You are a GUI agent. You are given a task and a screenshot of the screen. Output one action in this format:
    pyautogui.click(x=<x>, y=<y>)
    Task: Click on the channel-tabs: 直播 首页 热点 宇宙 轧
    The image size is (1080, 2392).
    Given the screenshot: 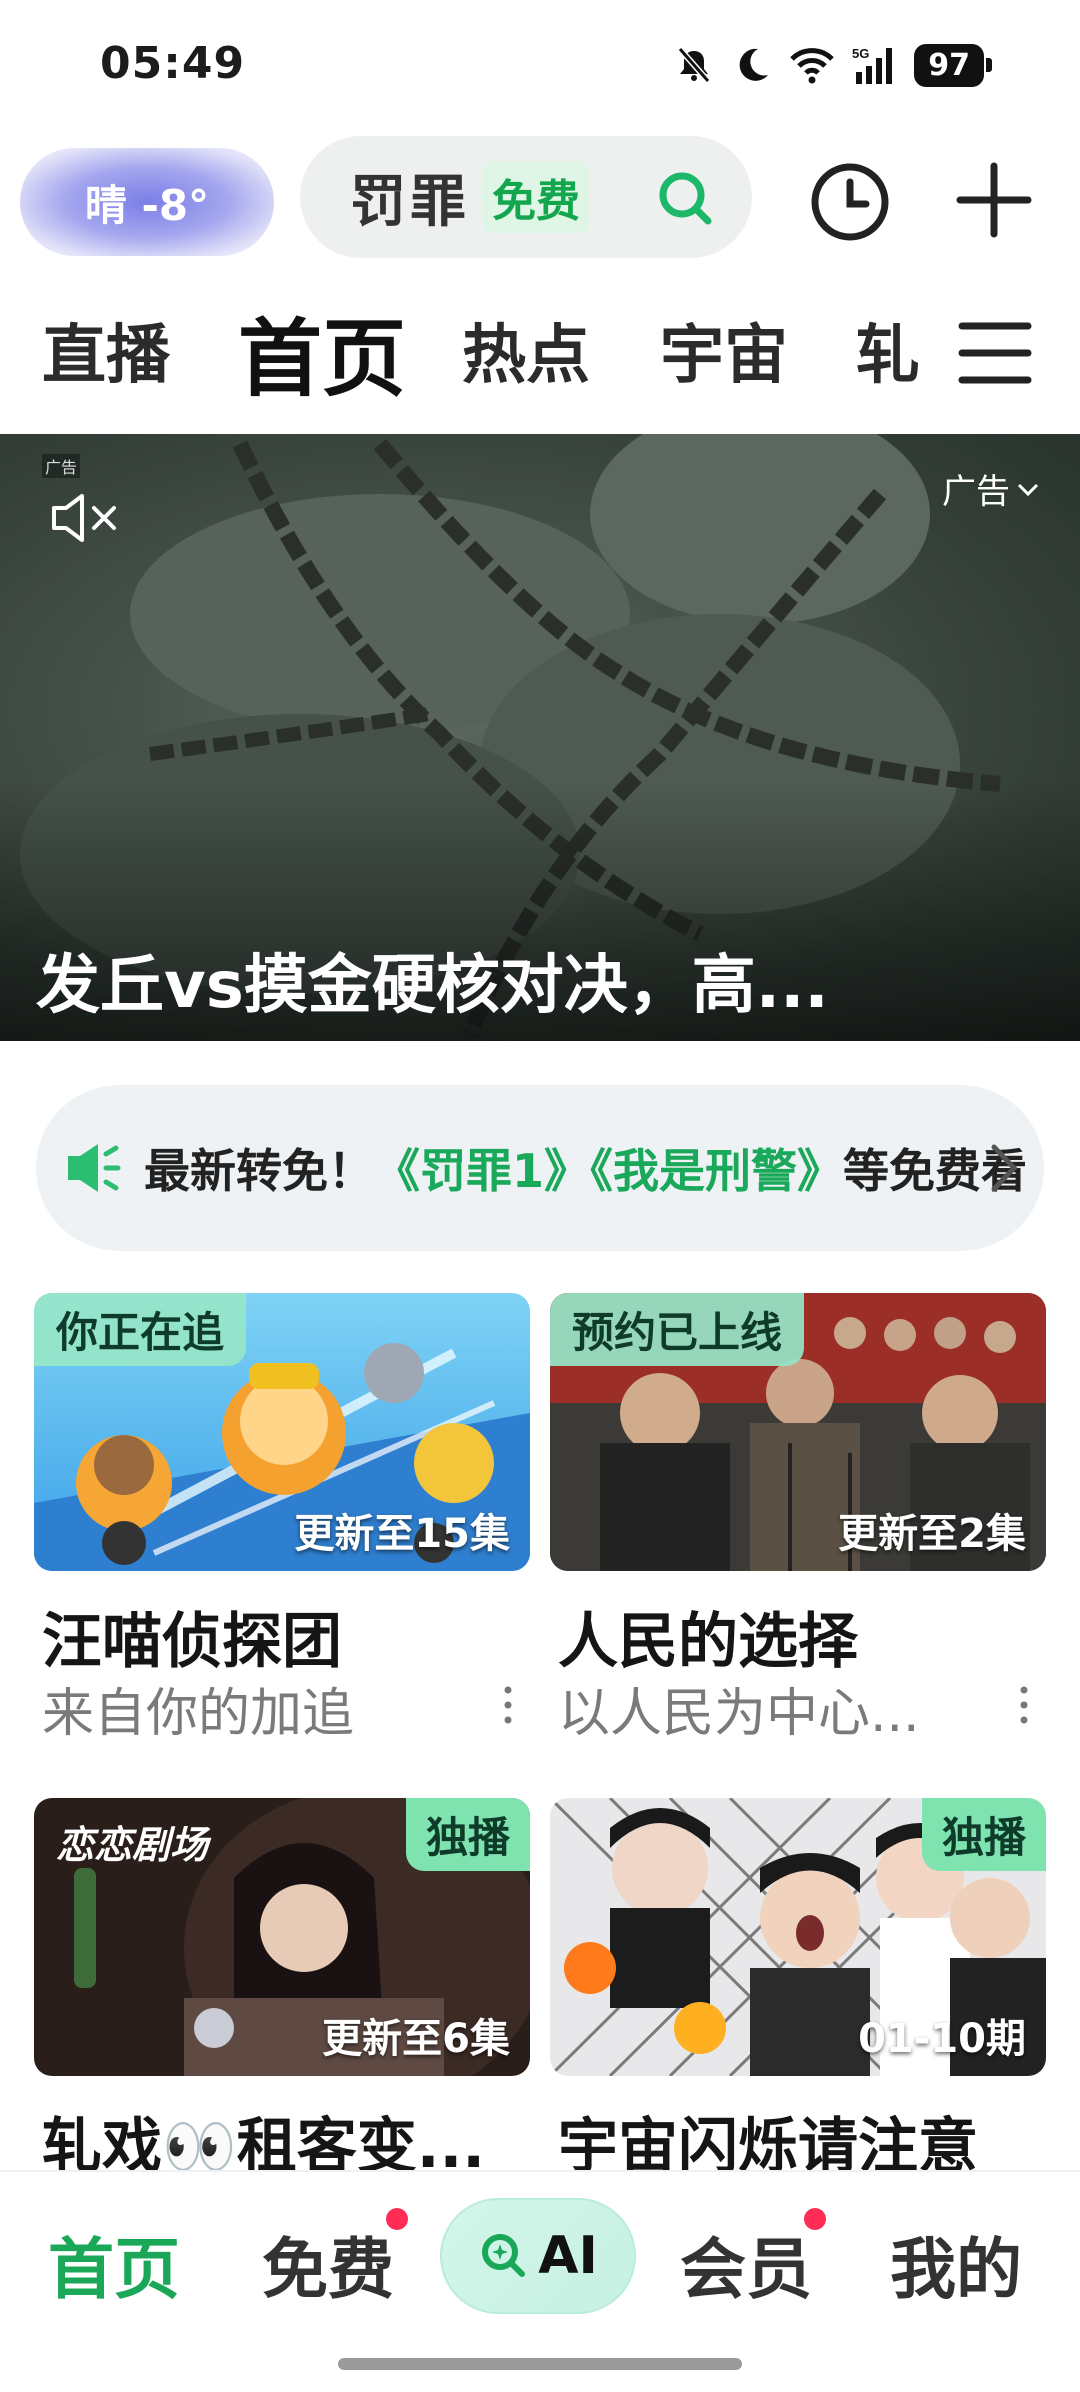 What is the action you would take?
    pyautogui.click(x=540, y=345)
    